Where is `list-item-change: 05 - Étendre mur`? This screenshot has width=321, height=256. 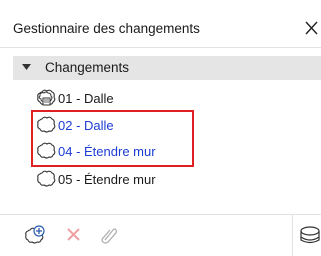 list-item-change: 05 - Étendre mur is located at coordinates (136, 180).